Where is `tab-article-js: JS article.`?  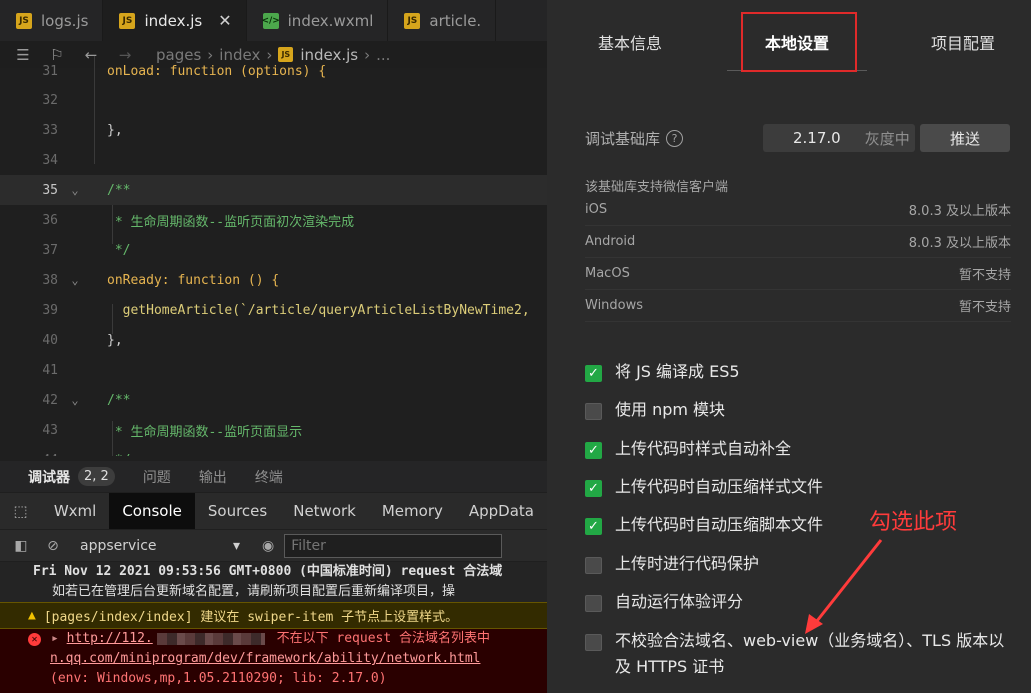 tab-article-js: JS article. is located at coordinates (442, 20).